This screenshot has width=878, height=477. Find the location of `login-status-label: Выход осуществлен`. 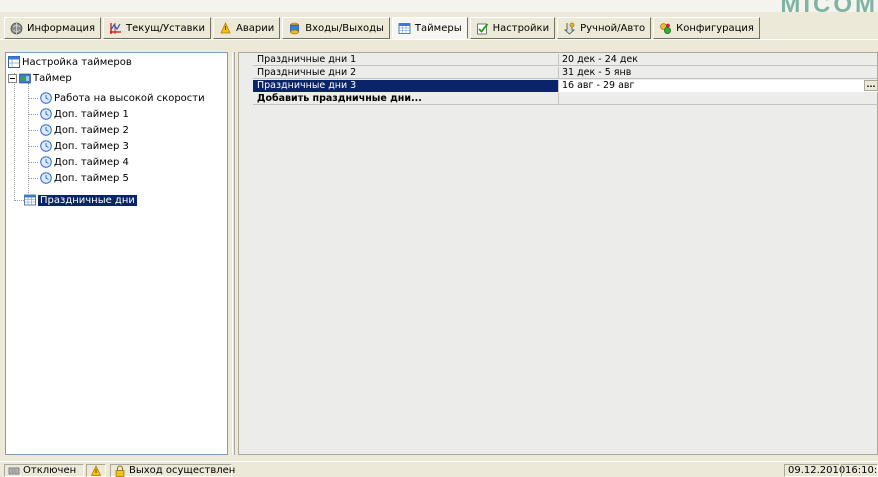

login-status-label: Выход осуществлен is located at coordinates (182, 470).